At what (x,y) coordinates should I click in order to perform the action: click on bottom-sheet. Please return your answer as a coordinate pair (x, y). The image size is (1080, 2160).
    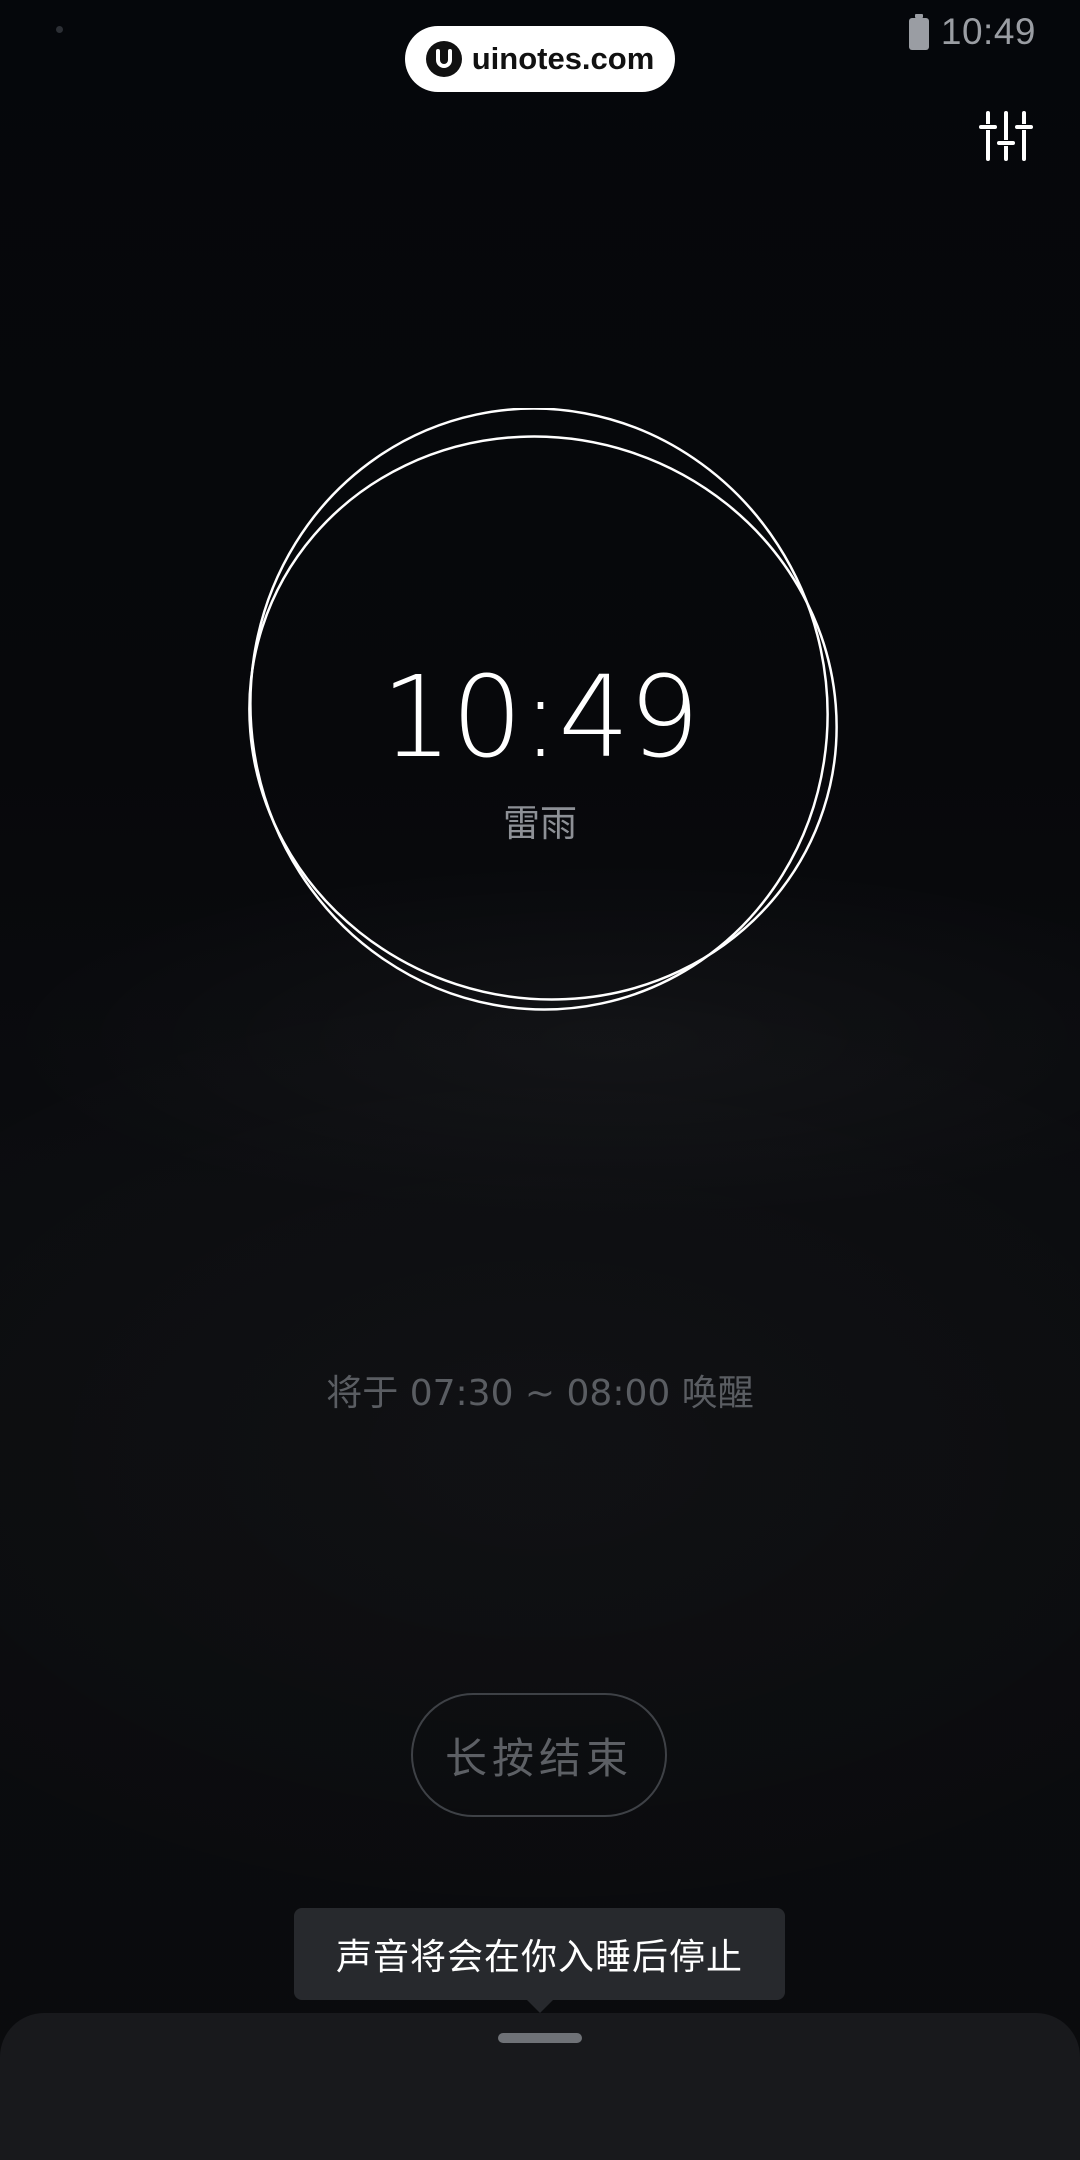
    Looking at the image, I should click on (540, 2086).